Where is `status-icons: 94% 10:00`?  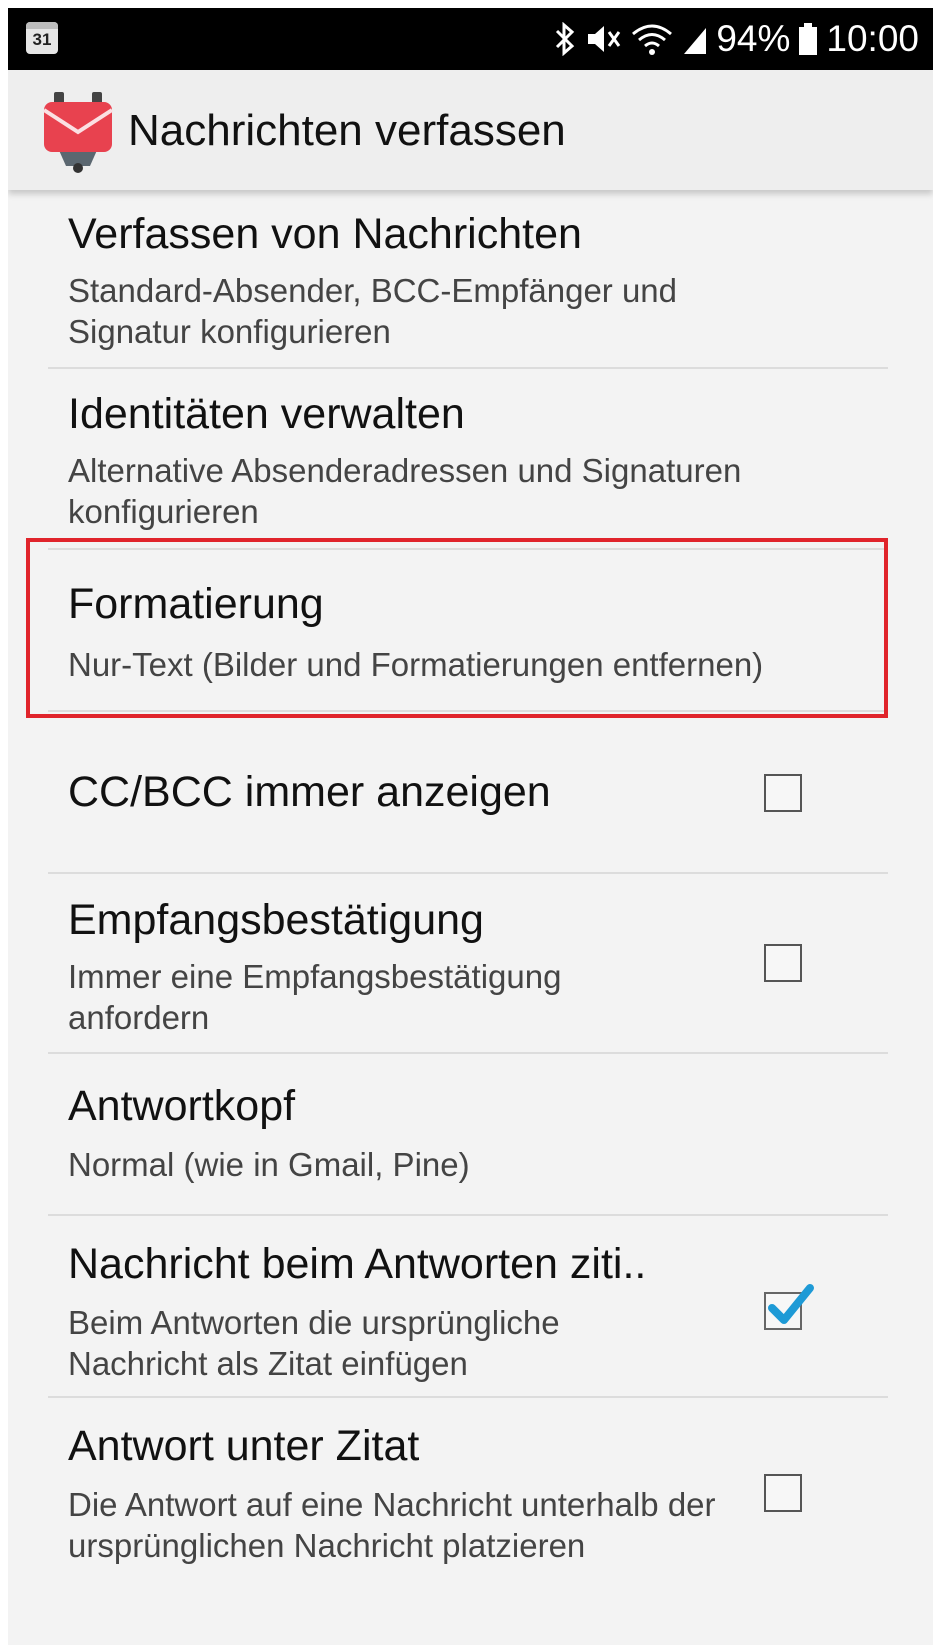
status-icons: 94% 10:00 is located at coordinates (736, 39).